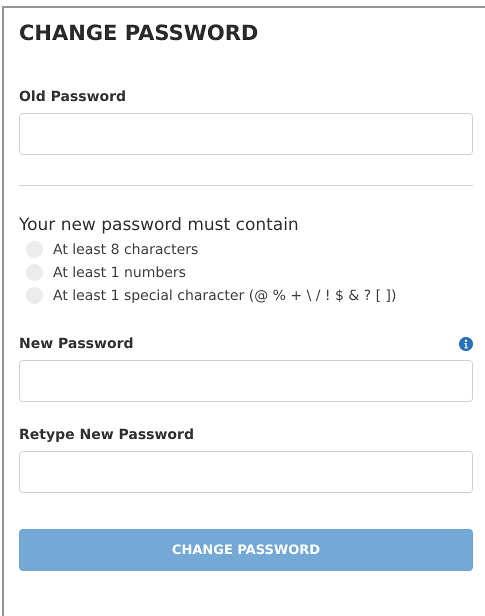  What do you see at coordinates (159, 225) in the screenshot?
I see `requirements-heading: Your new password must contain` at bounding box center [159, 225].